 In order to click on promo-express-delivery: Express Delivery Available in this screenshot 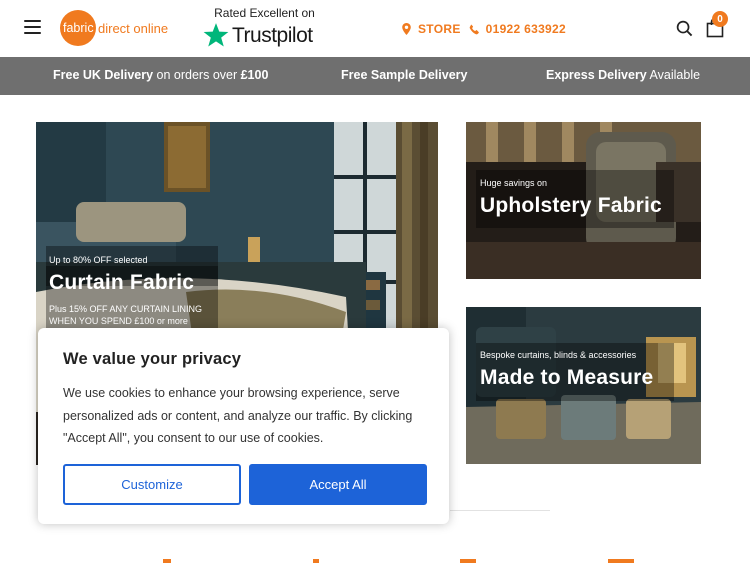, I will do `click(623, 75)`.